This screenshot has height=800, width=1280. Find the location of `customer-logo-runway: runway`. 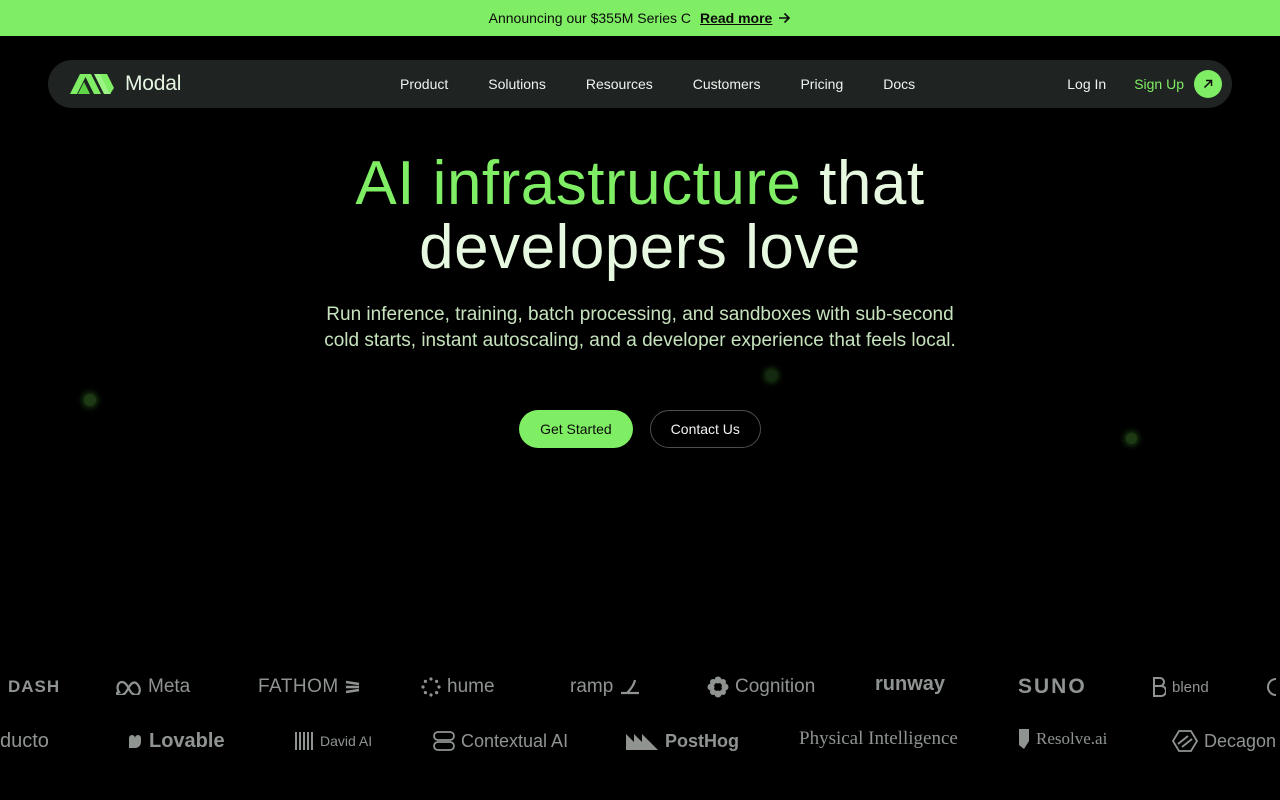

customer-logo-runway: runway is located at coordinates (910, 683).